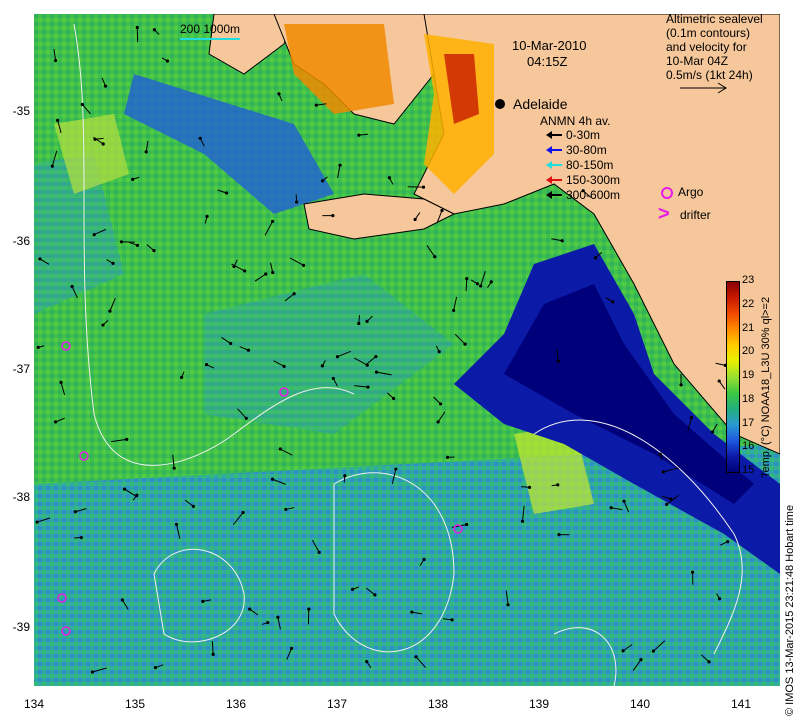 The height and width of the screenshot is (720, 800). What do you see at coordinates (21, 497) in the screenshot?
I see `y-tick-label: -38` at bounding box center [21, 497].